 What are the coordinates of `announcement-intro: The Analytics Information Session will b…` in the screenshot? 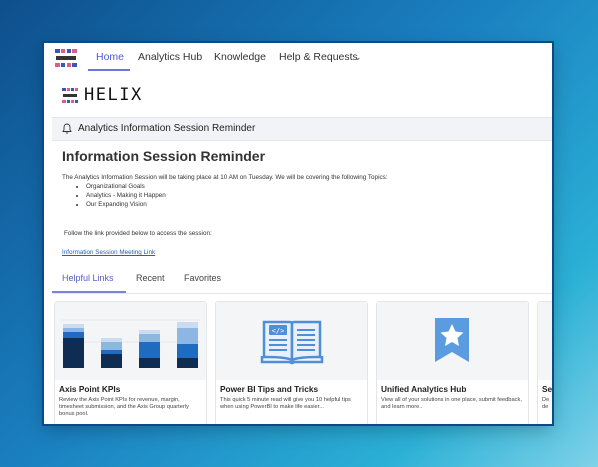 It's located at (225, 177).